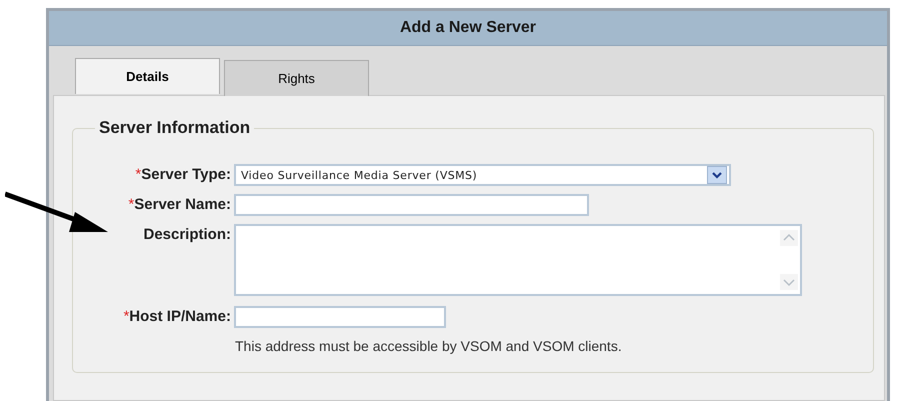 This screenshot has height=401, width=902. Describe the element at coordinates (147, 76) in the screenshot. I see `tab: Details` at that location.